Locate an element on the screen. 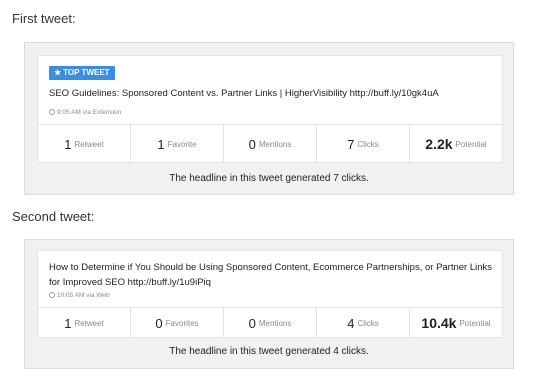 Image resolution: width=540 pixels, height=380 pixels. section-label-second-tweet: Second tweet: is located at coordinates (53, 216).